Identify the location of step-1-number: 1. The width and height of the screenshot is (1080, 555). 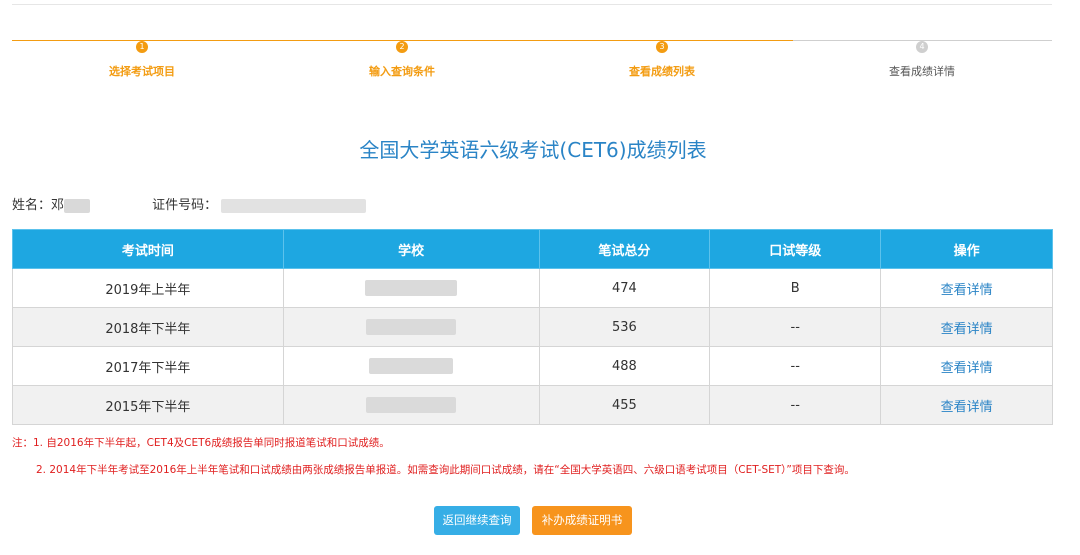
(142, 47).